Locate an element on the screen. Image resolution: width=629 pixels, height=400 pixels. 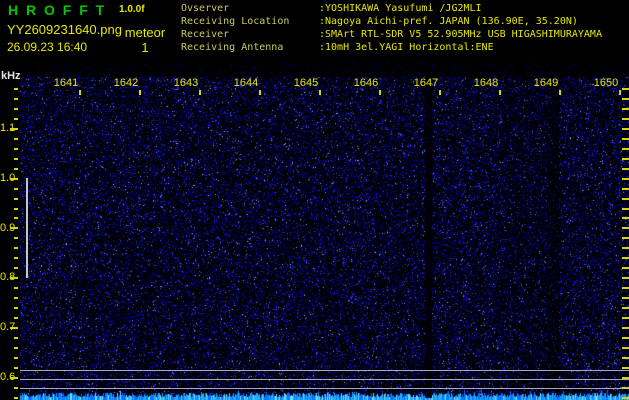
app-version: 1.0.0f is located at coordinates (132, 9).